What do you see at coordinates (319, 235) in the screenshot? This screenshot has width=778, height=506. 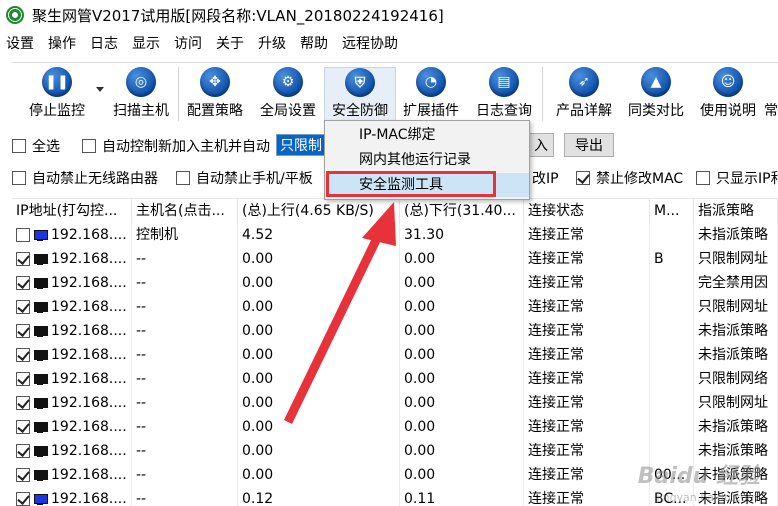 I see `cell-up: 4.52` at bounding box center [319, 235].